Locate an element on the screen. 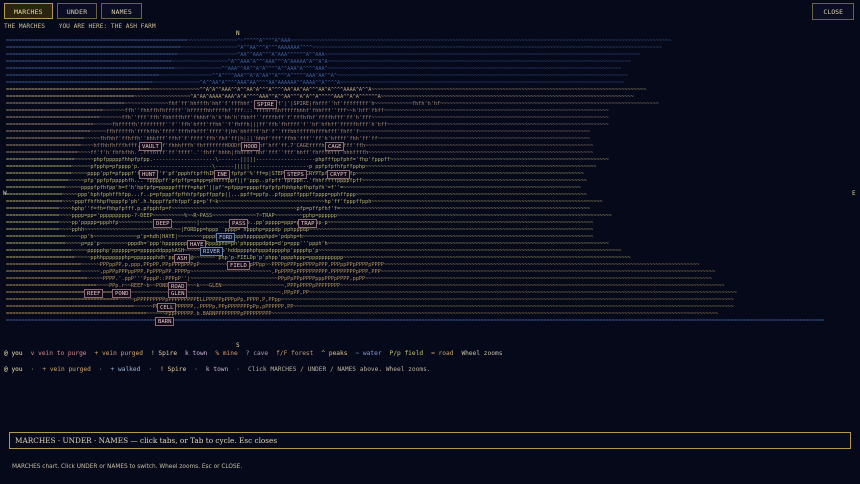  close-button: CLOSE is located at coordinates (833, 11).